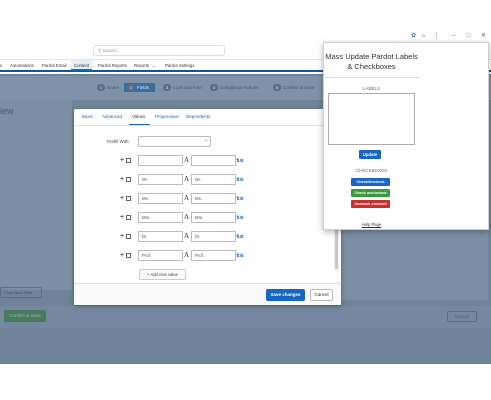 This screenshot has height=400, width=491. I want to click on tab-progressive: Progressive, so click(167, 116).